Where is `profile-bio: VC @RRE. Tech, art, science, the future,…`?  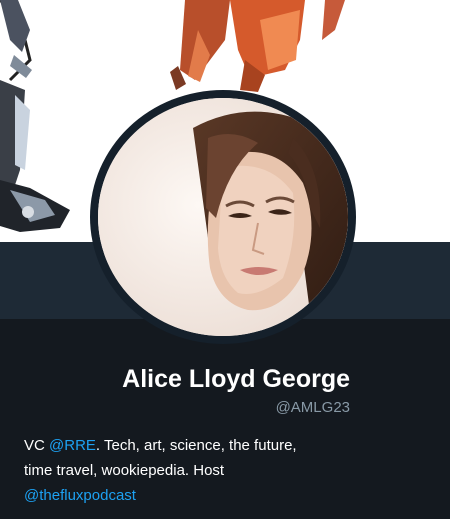
profile-bio: VC @RRE. Tech, art, science, the future,… is located at coordinates (229, 470).